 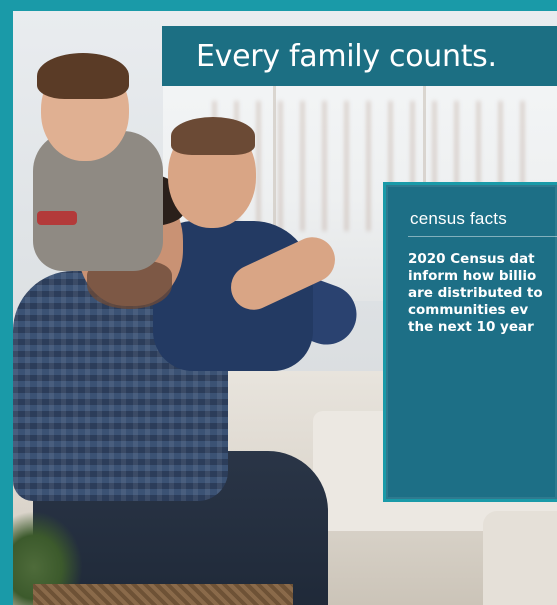 What do you see at coordinates (163, 594) in the screenshot?
I see `wicker-basket` at bounding box center [163, 594].